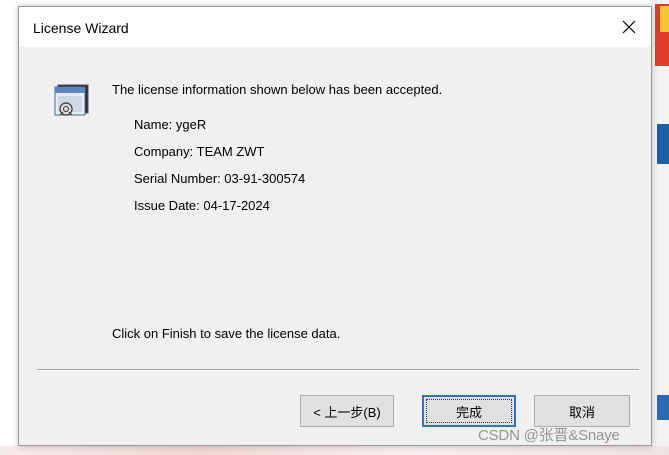 The width and height of the screenshot is (669, 455). I want to click on cancel-button: 取消, so click(582, 411).